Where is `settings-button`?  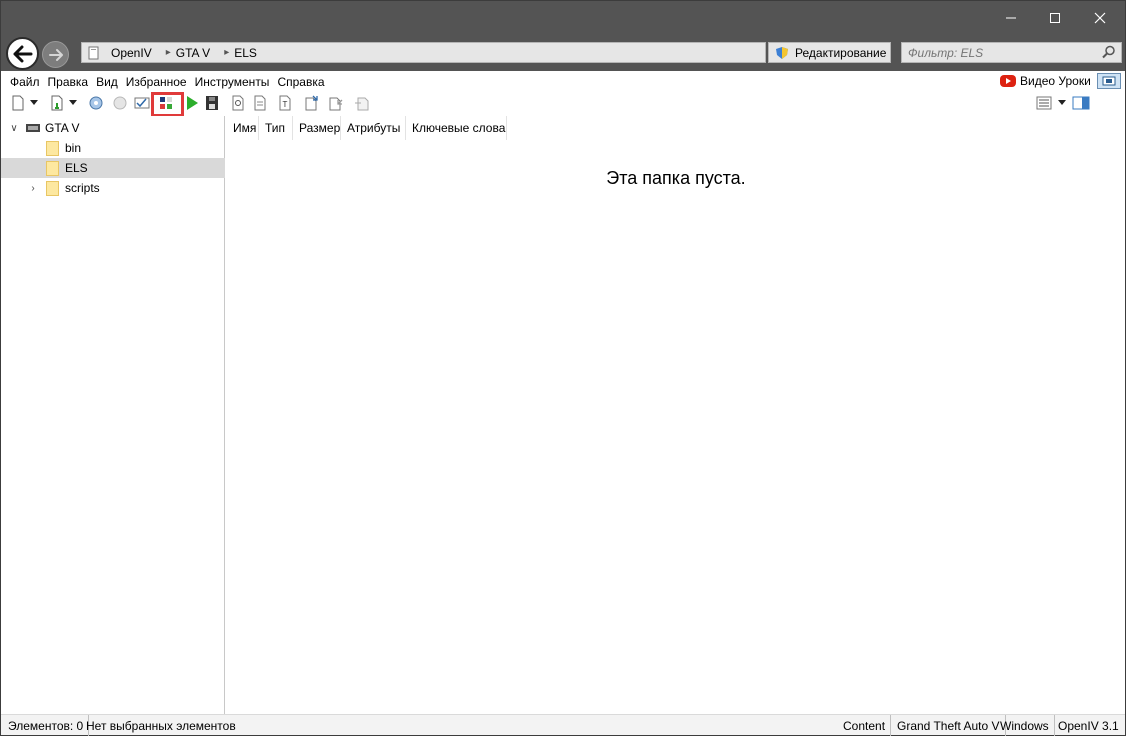 settings-button is located at coordinates (96, 103).